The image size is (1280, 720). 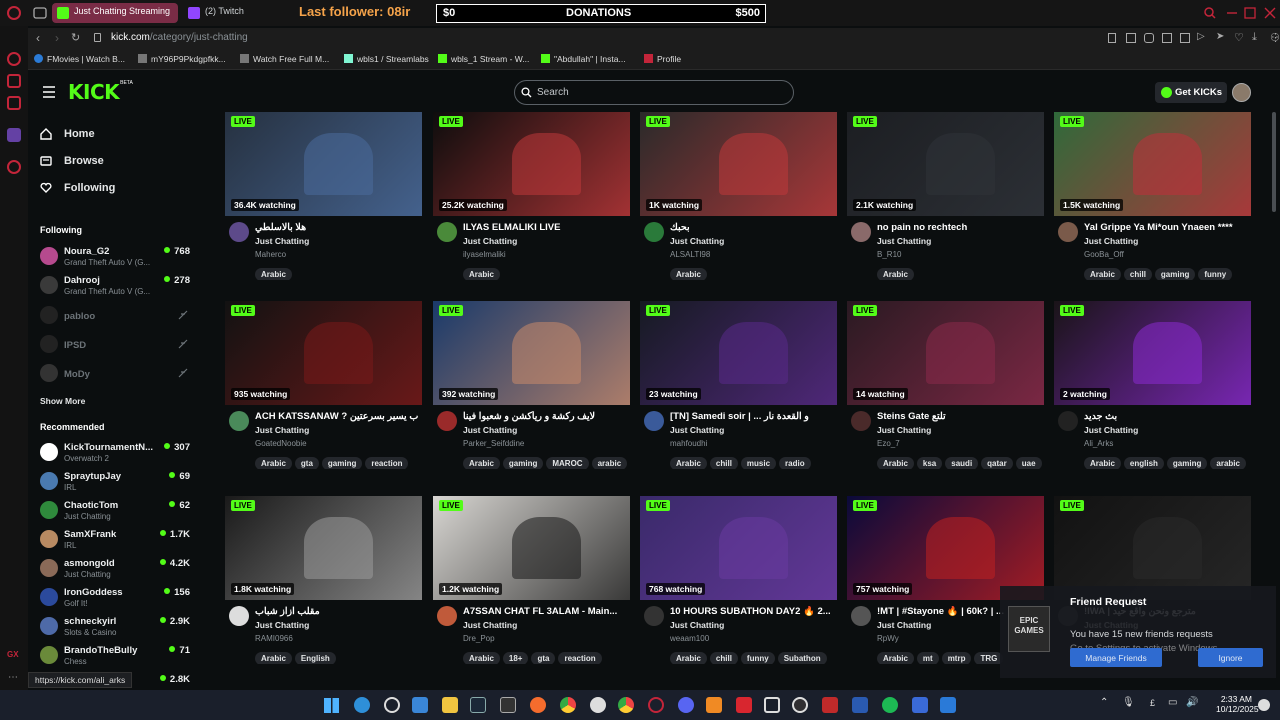 I want to click on stream-title: Yal Grippe Ya Mi*oun Ynaeen ****, so click(x=1166, y=227).